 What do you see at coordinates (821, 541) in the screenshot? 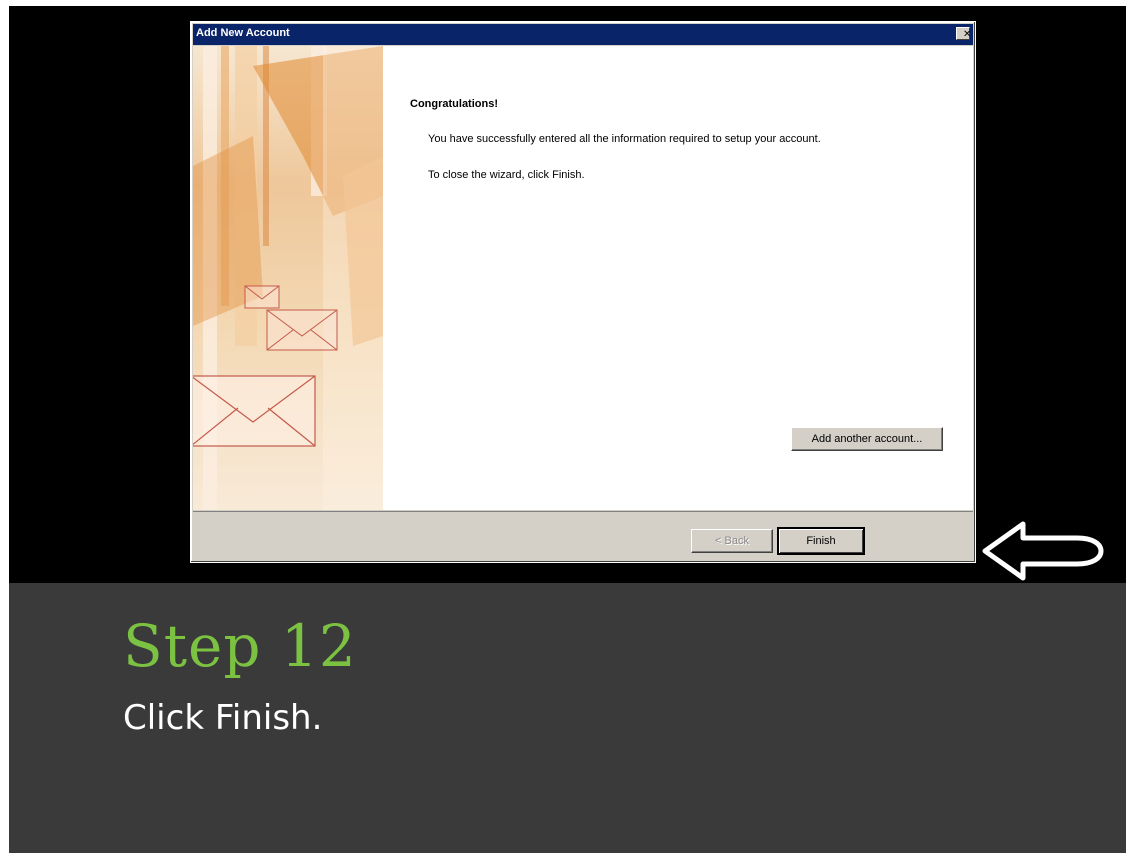
I see `finish-button: Finish` at bounding box center [821, 541].